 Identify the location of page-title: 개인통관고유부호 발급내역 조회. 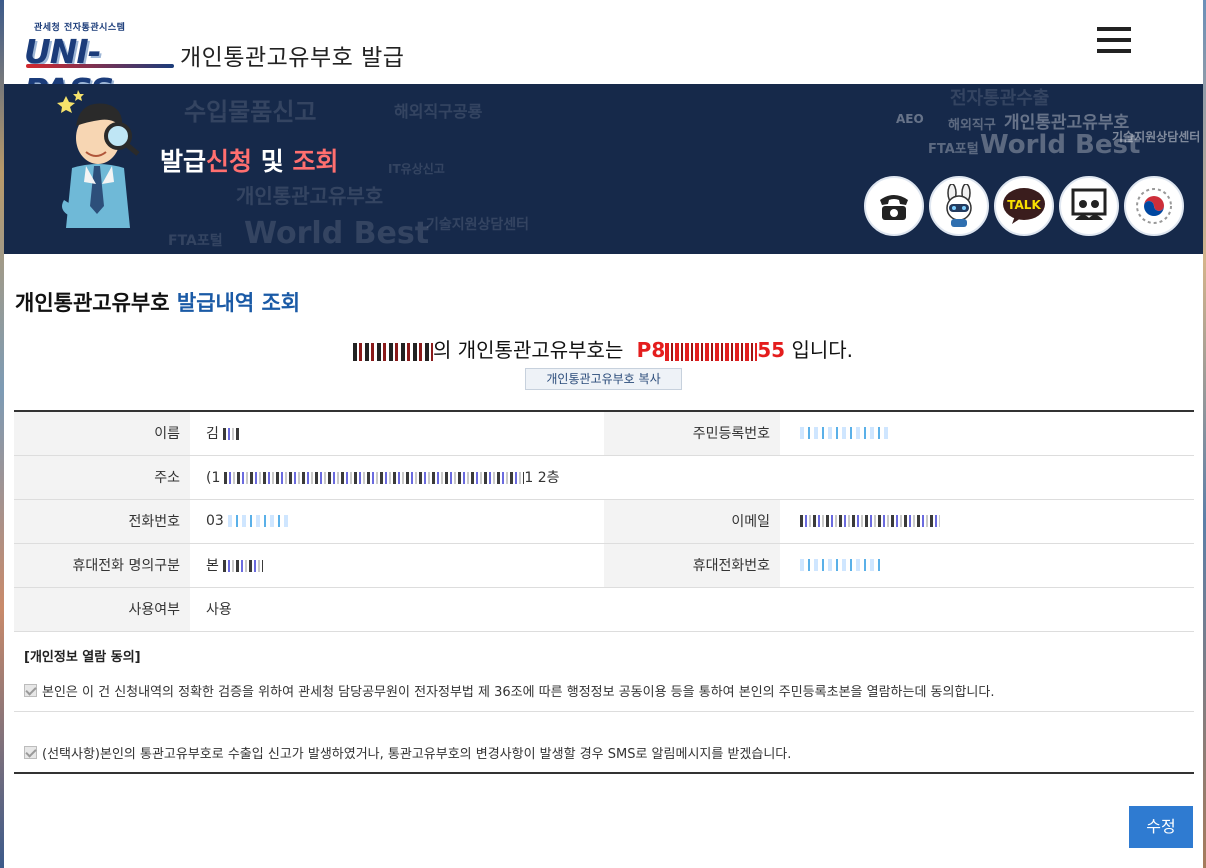
(157, 302).